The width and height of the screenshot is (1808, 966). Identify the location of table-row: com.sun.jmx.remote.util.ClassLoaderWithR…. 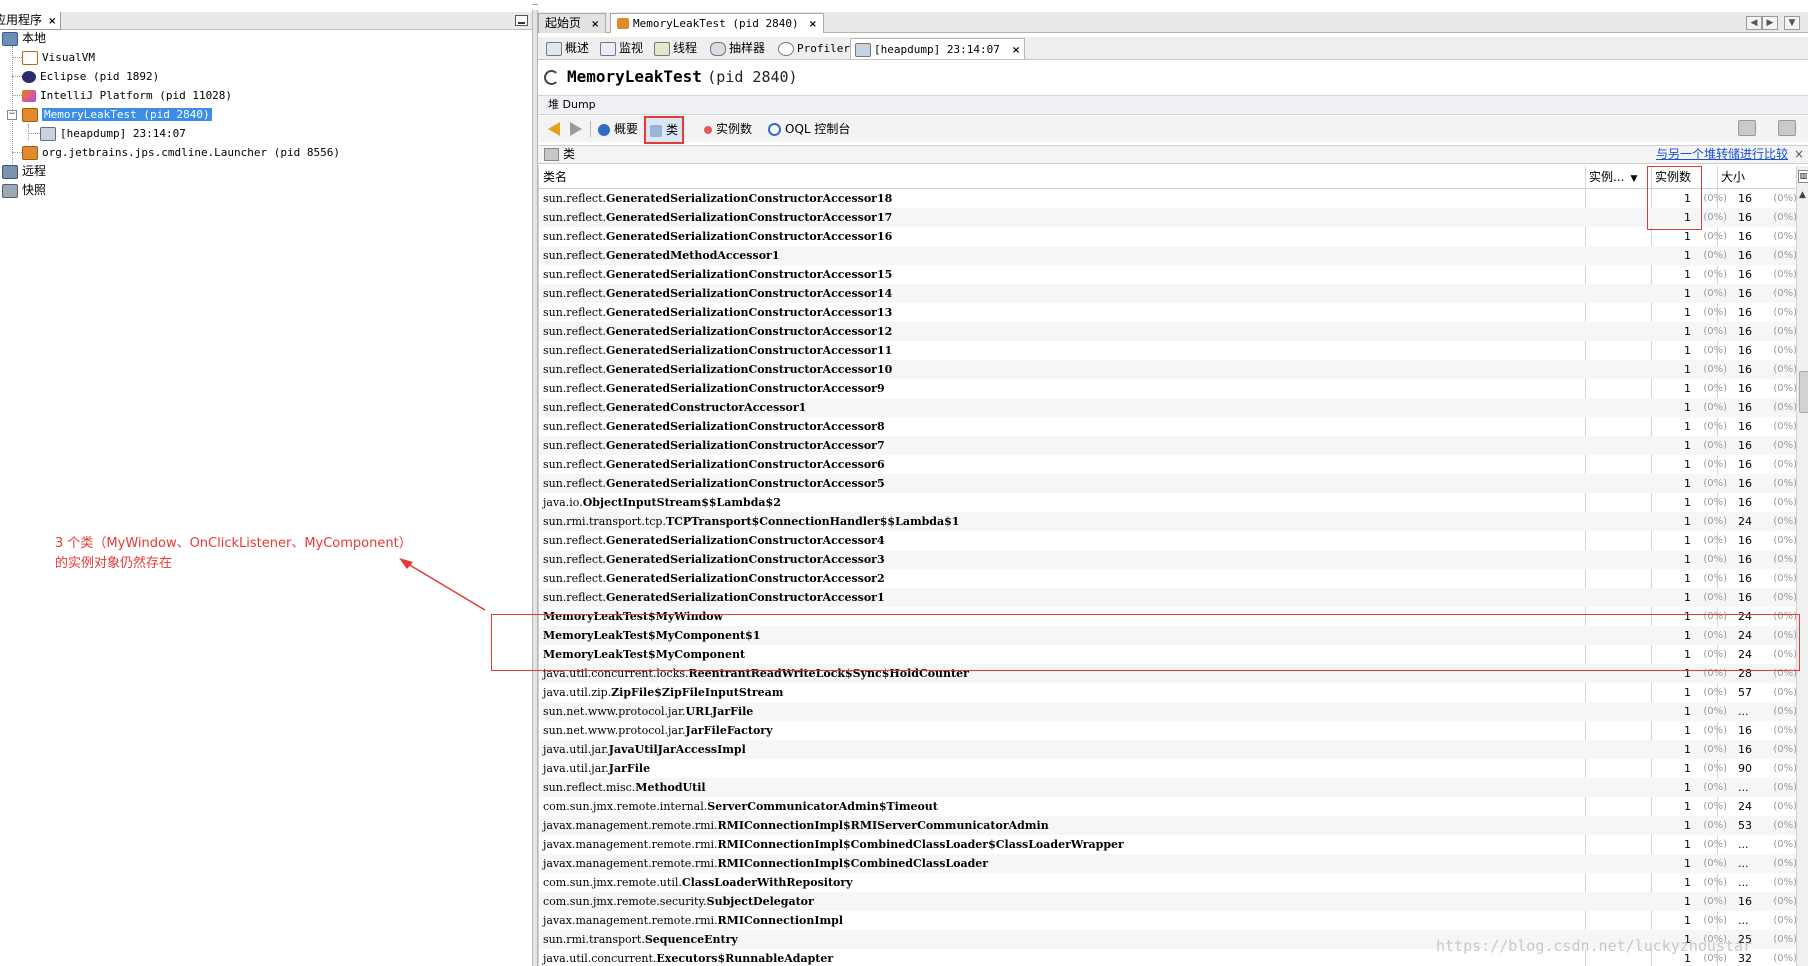
(1168, 882).